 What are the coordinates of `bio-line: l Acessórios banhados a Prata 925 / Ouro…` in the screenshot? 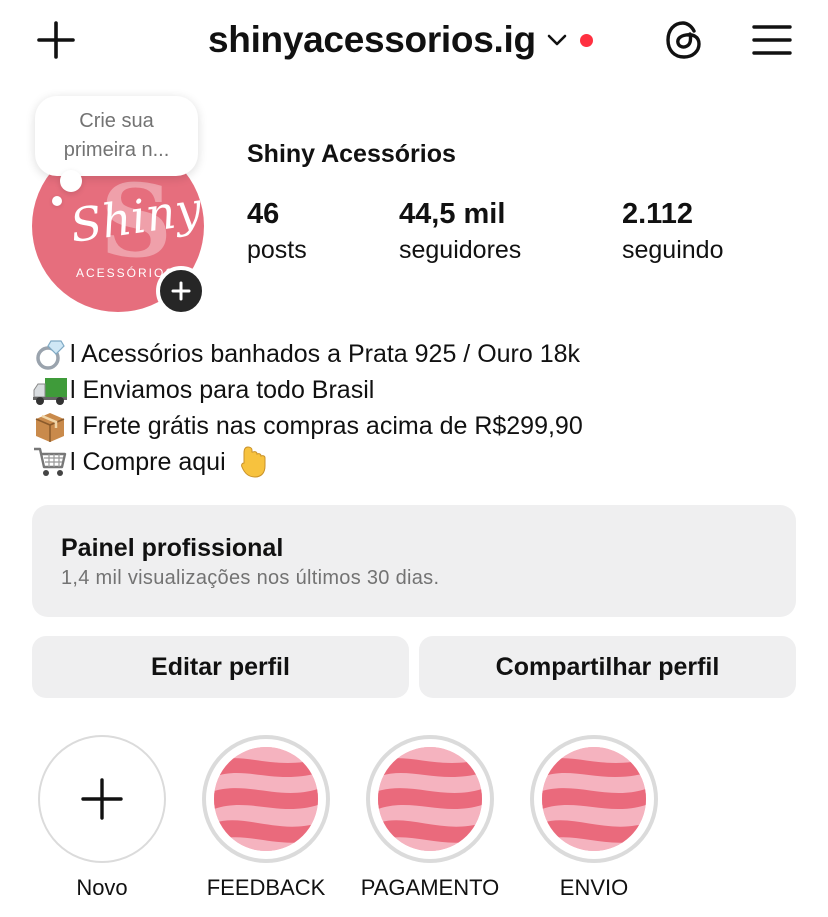 It's located at (422, 354).